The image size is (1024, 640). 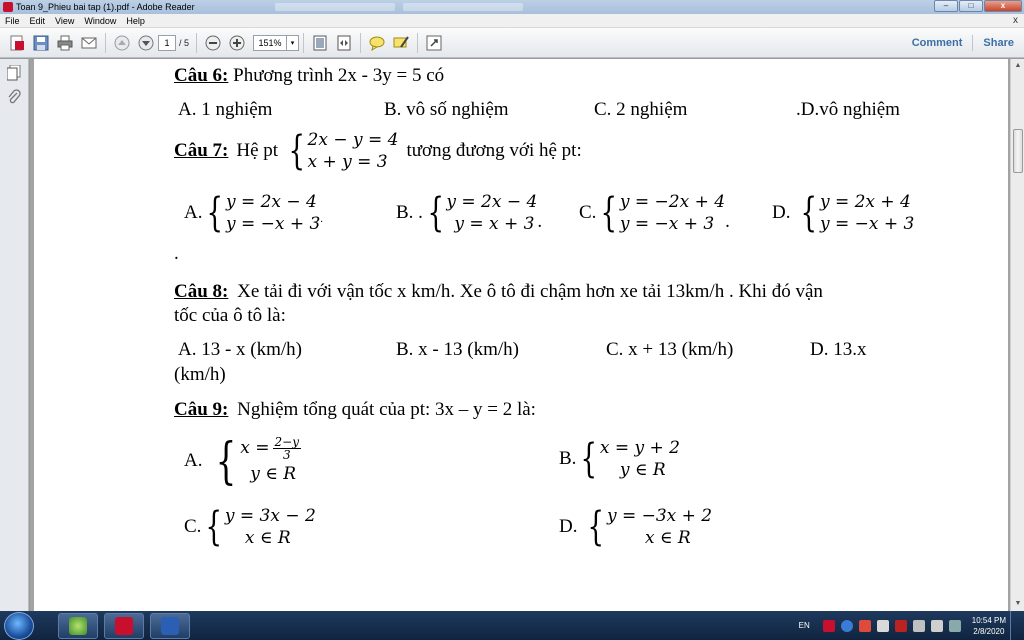 I want to click on equation-system: { y = −3x + 2 x ∈ R, so click(x=647, y=527).